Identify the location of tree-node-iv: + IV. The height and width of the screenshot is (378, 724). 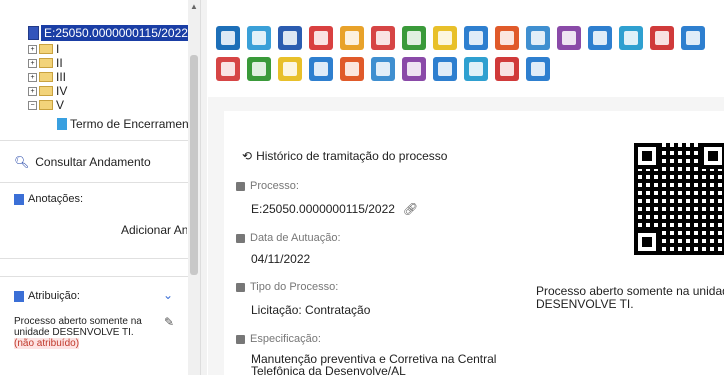
(47, 91).